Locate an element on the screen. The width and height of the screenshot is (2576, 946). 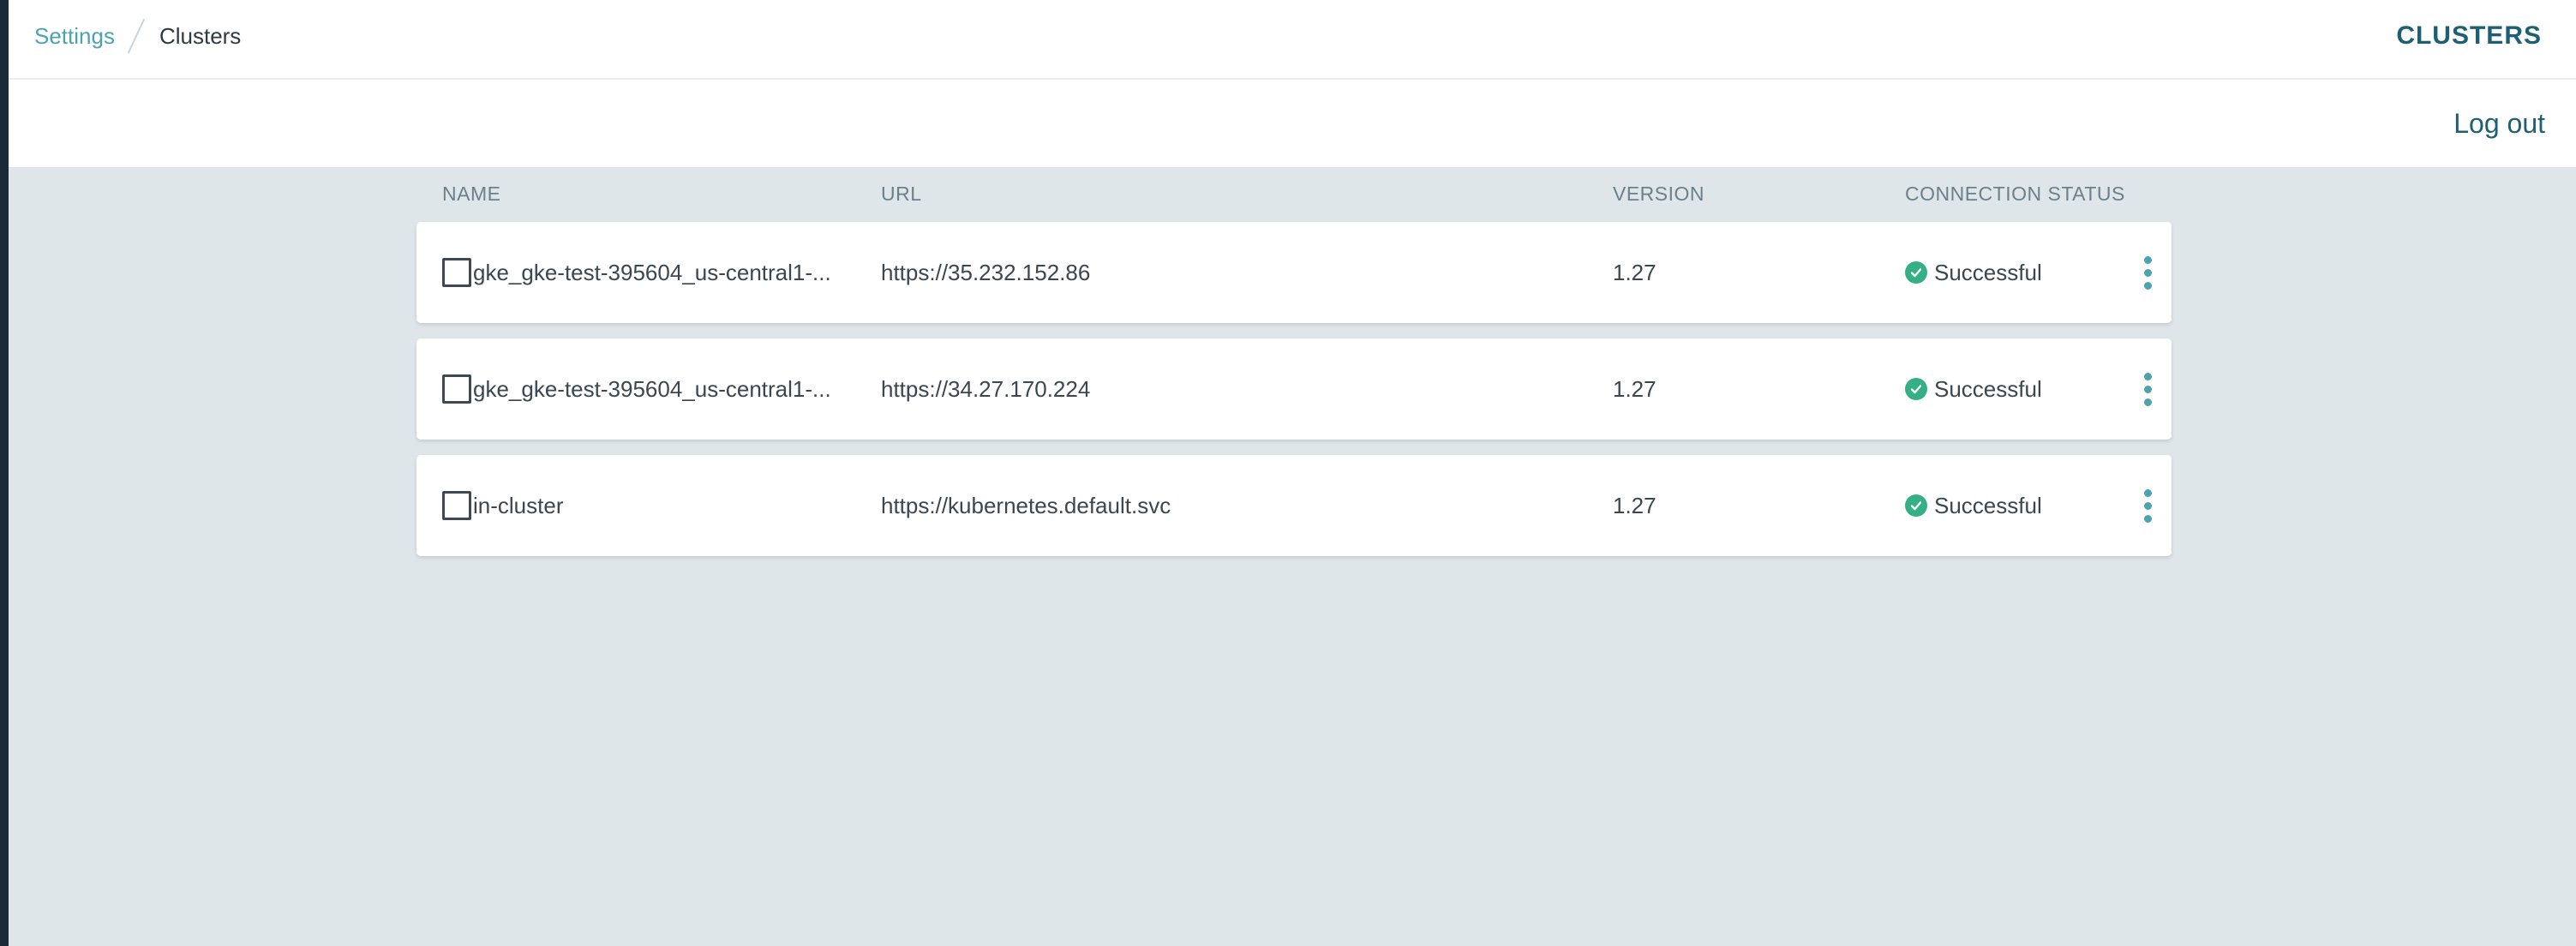
cluster-url: https://35.232.152.86 is located at coordinates (986, 272).